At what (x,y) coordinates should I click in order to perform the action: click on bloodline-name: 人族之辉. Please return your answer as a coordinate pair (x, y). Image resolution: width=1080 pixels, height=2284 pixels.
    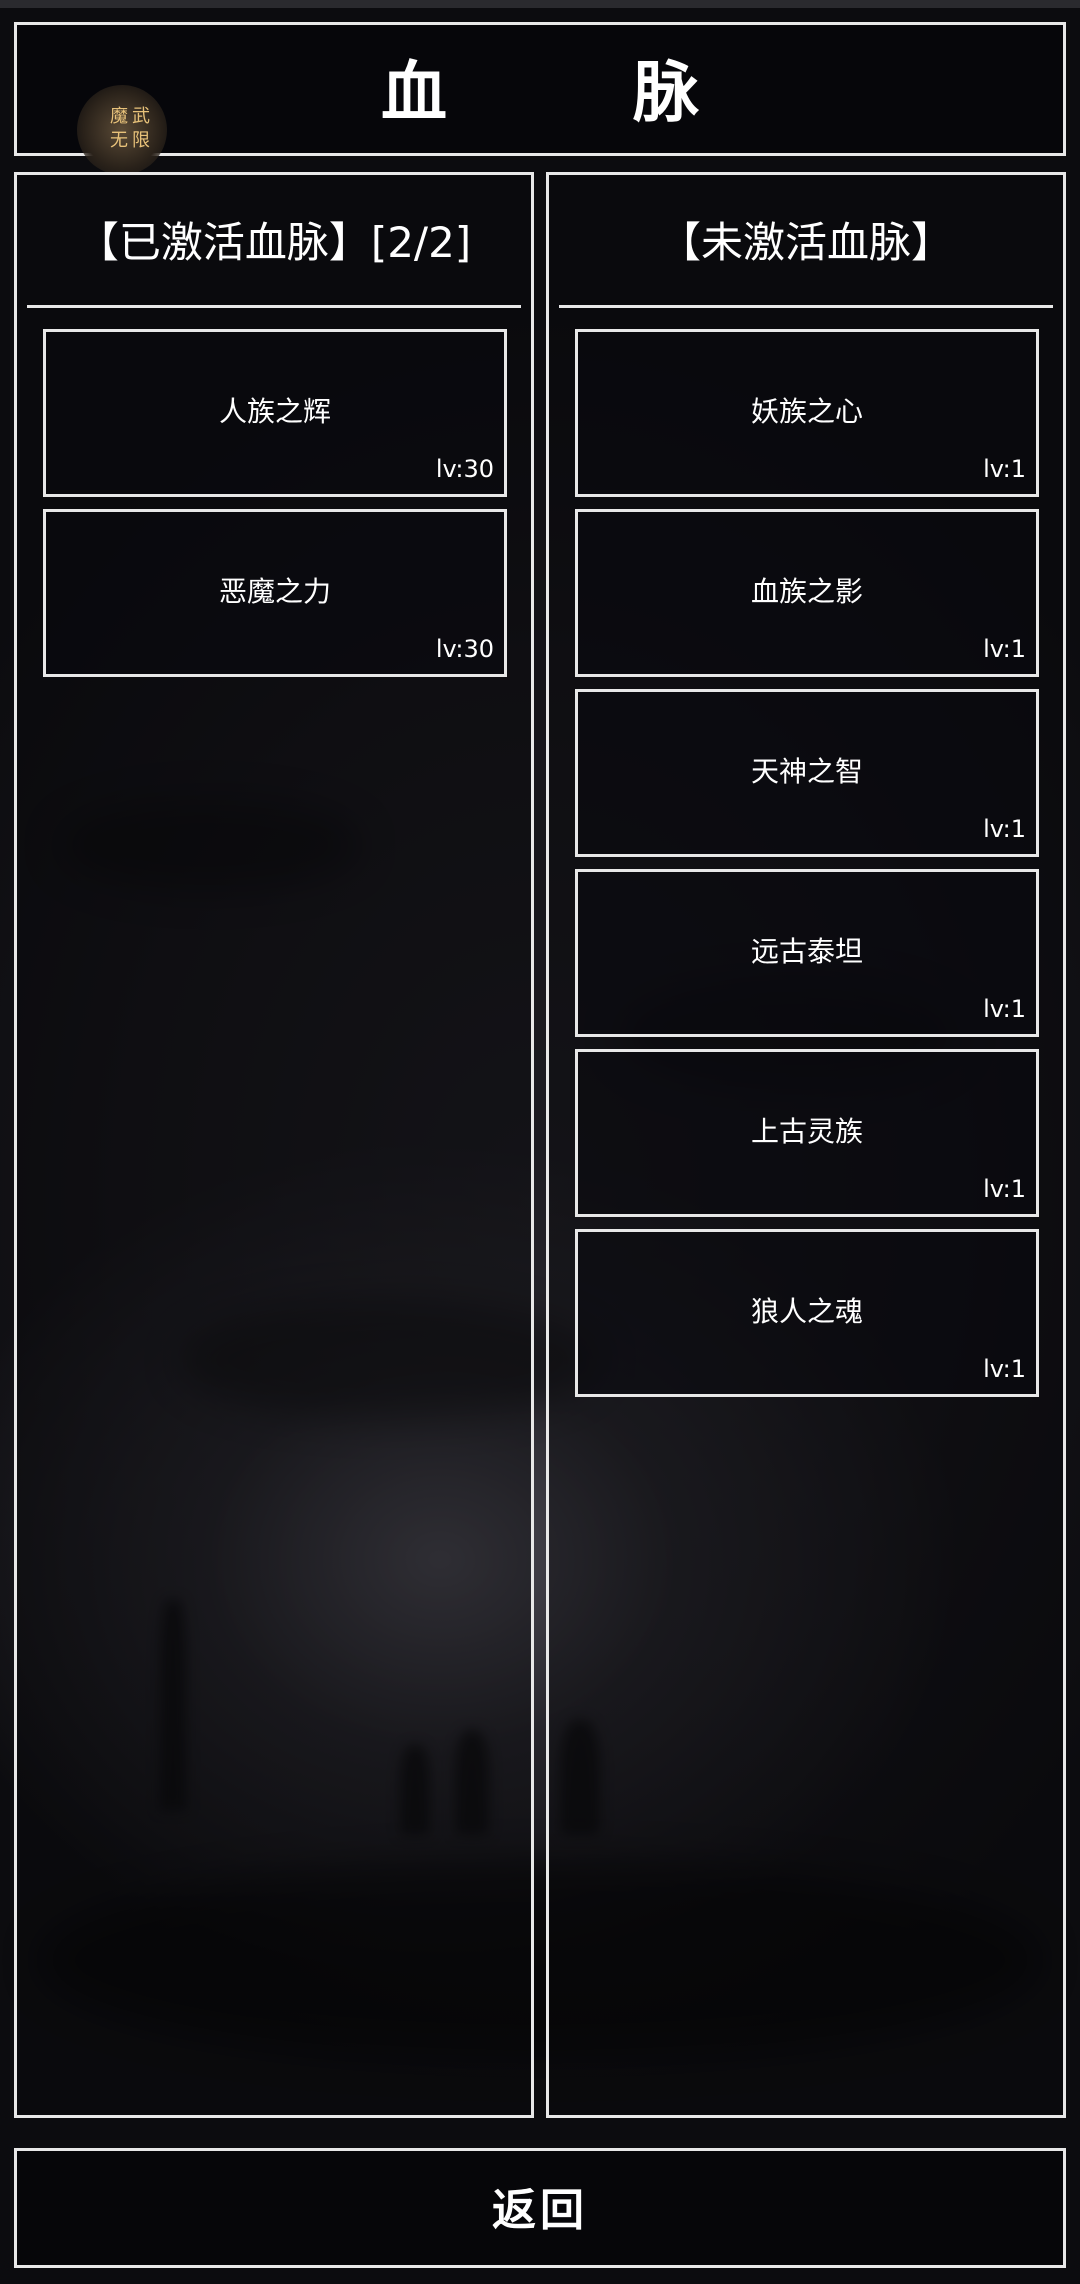
    Looking at the image, I should click on (274, 411).